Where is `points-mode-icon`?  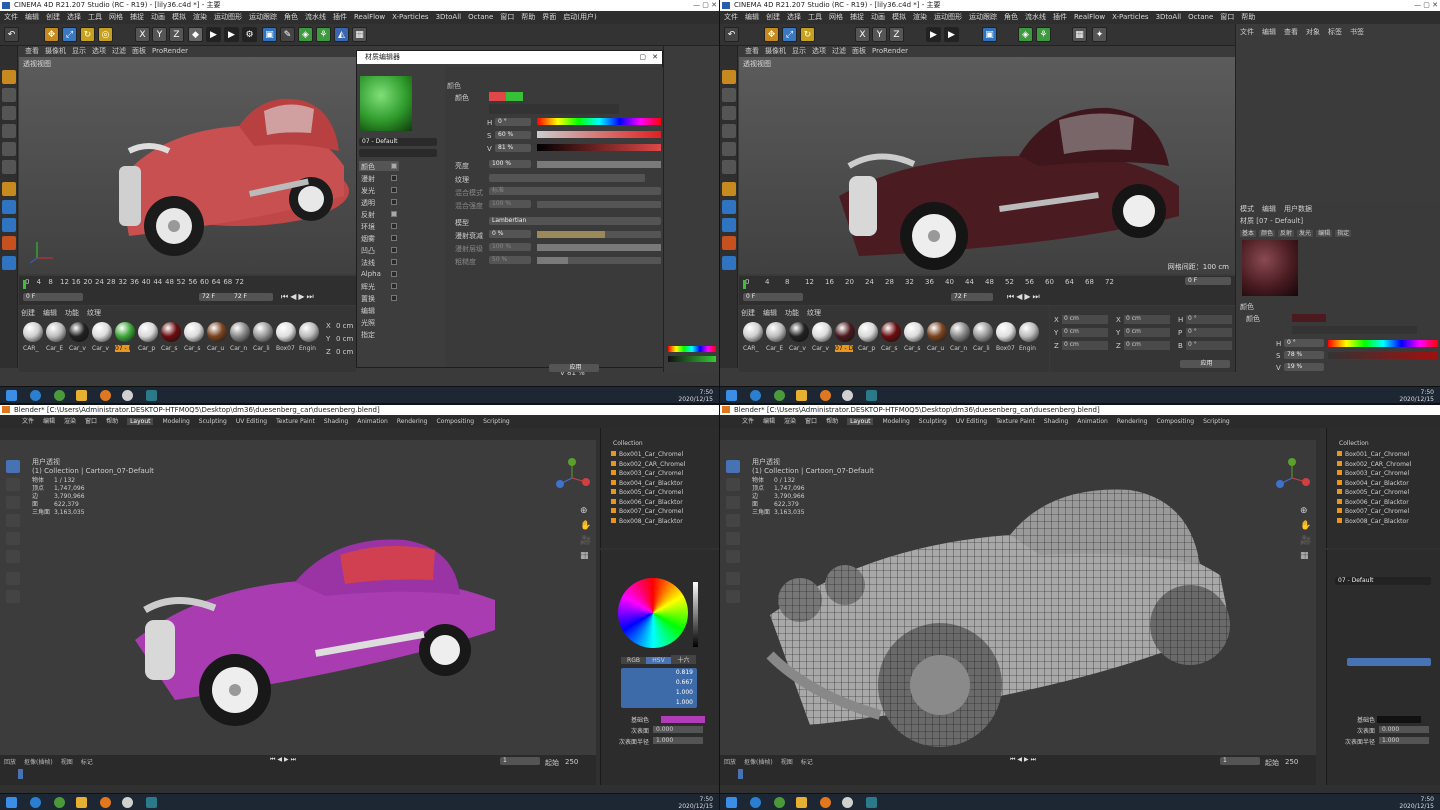 points-mode-icon is located at coordinates (729, 131).